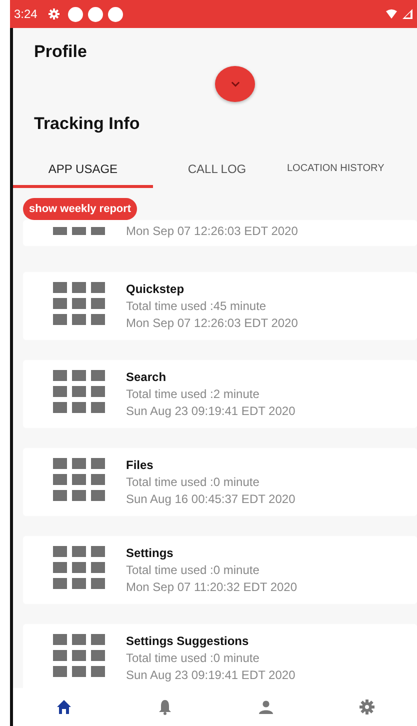  What do you see at coordinates (188, 641) in the screenshot?
I see `app-name: Settings Suggestions` at bounding box center [188, 641].